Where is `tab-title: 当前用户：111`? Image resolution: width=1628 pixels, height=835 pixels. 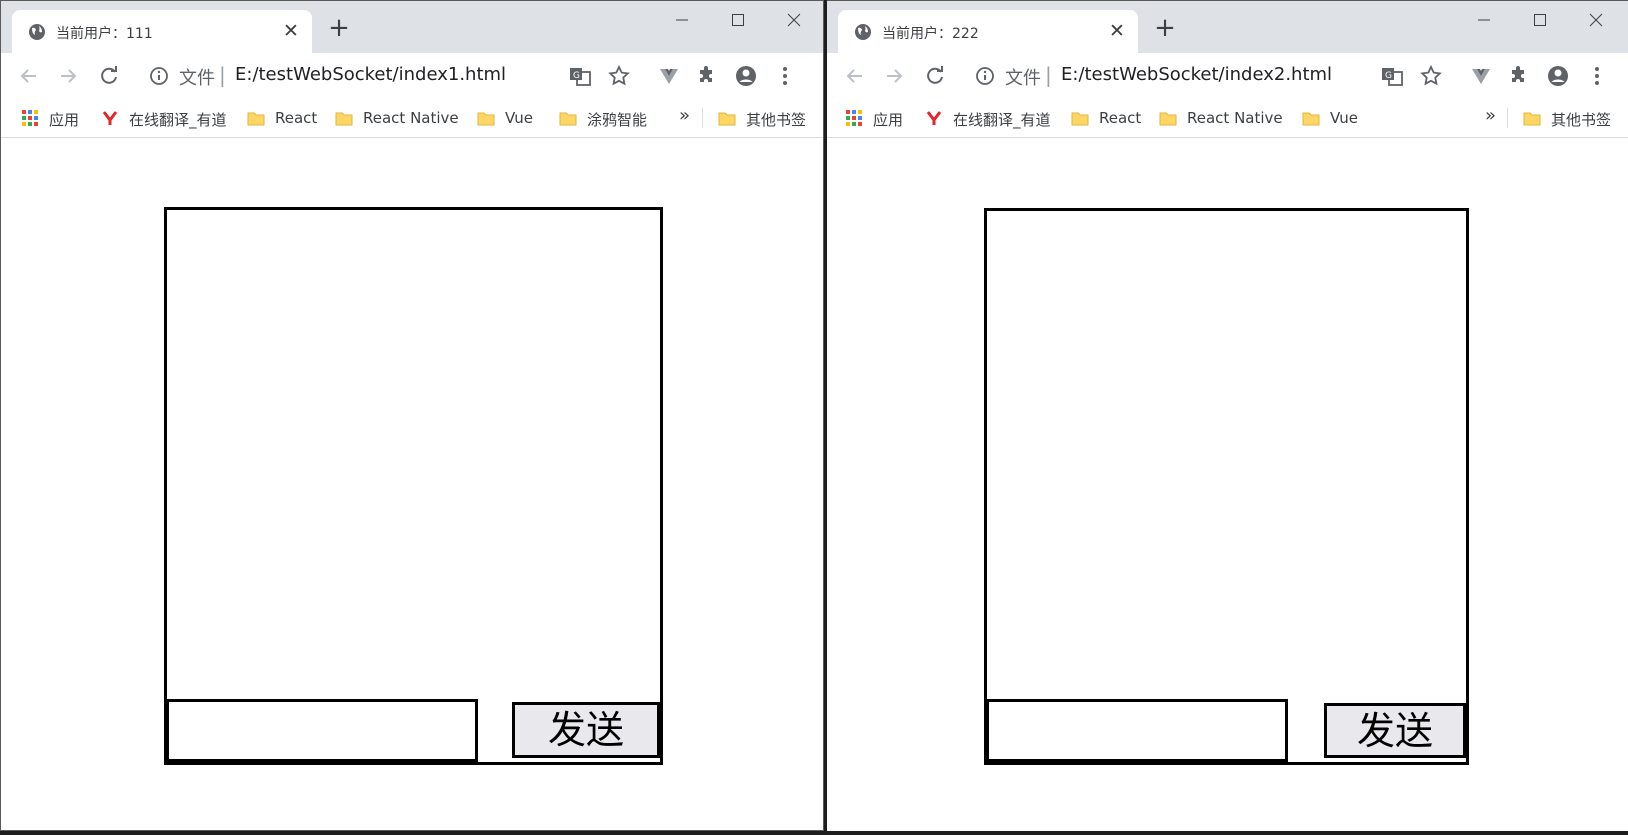 tab-title: 当前用户：111 is located at coordinates (104, 34).